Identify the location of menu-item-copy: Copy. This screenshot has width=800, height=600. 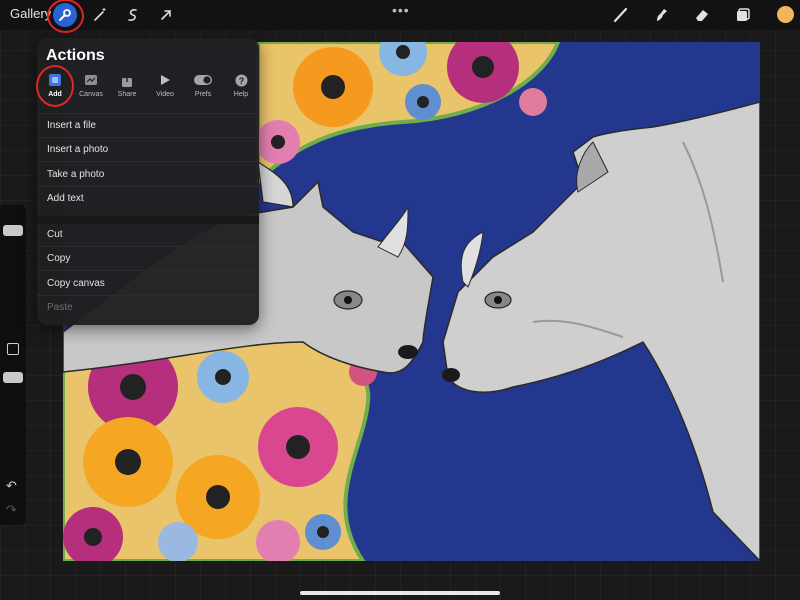
(58, 258).